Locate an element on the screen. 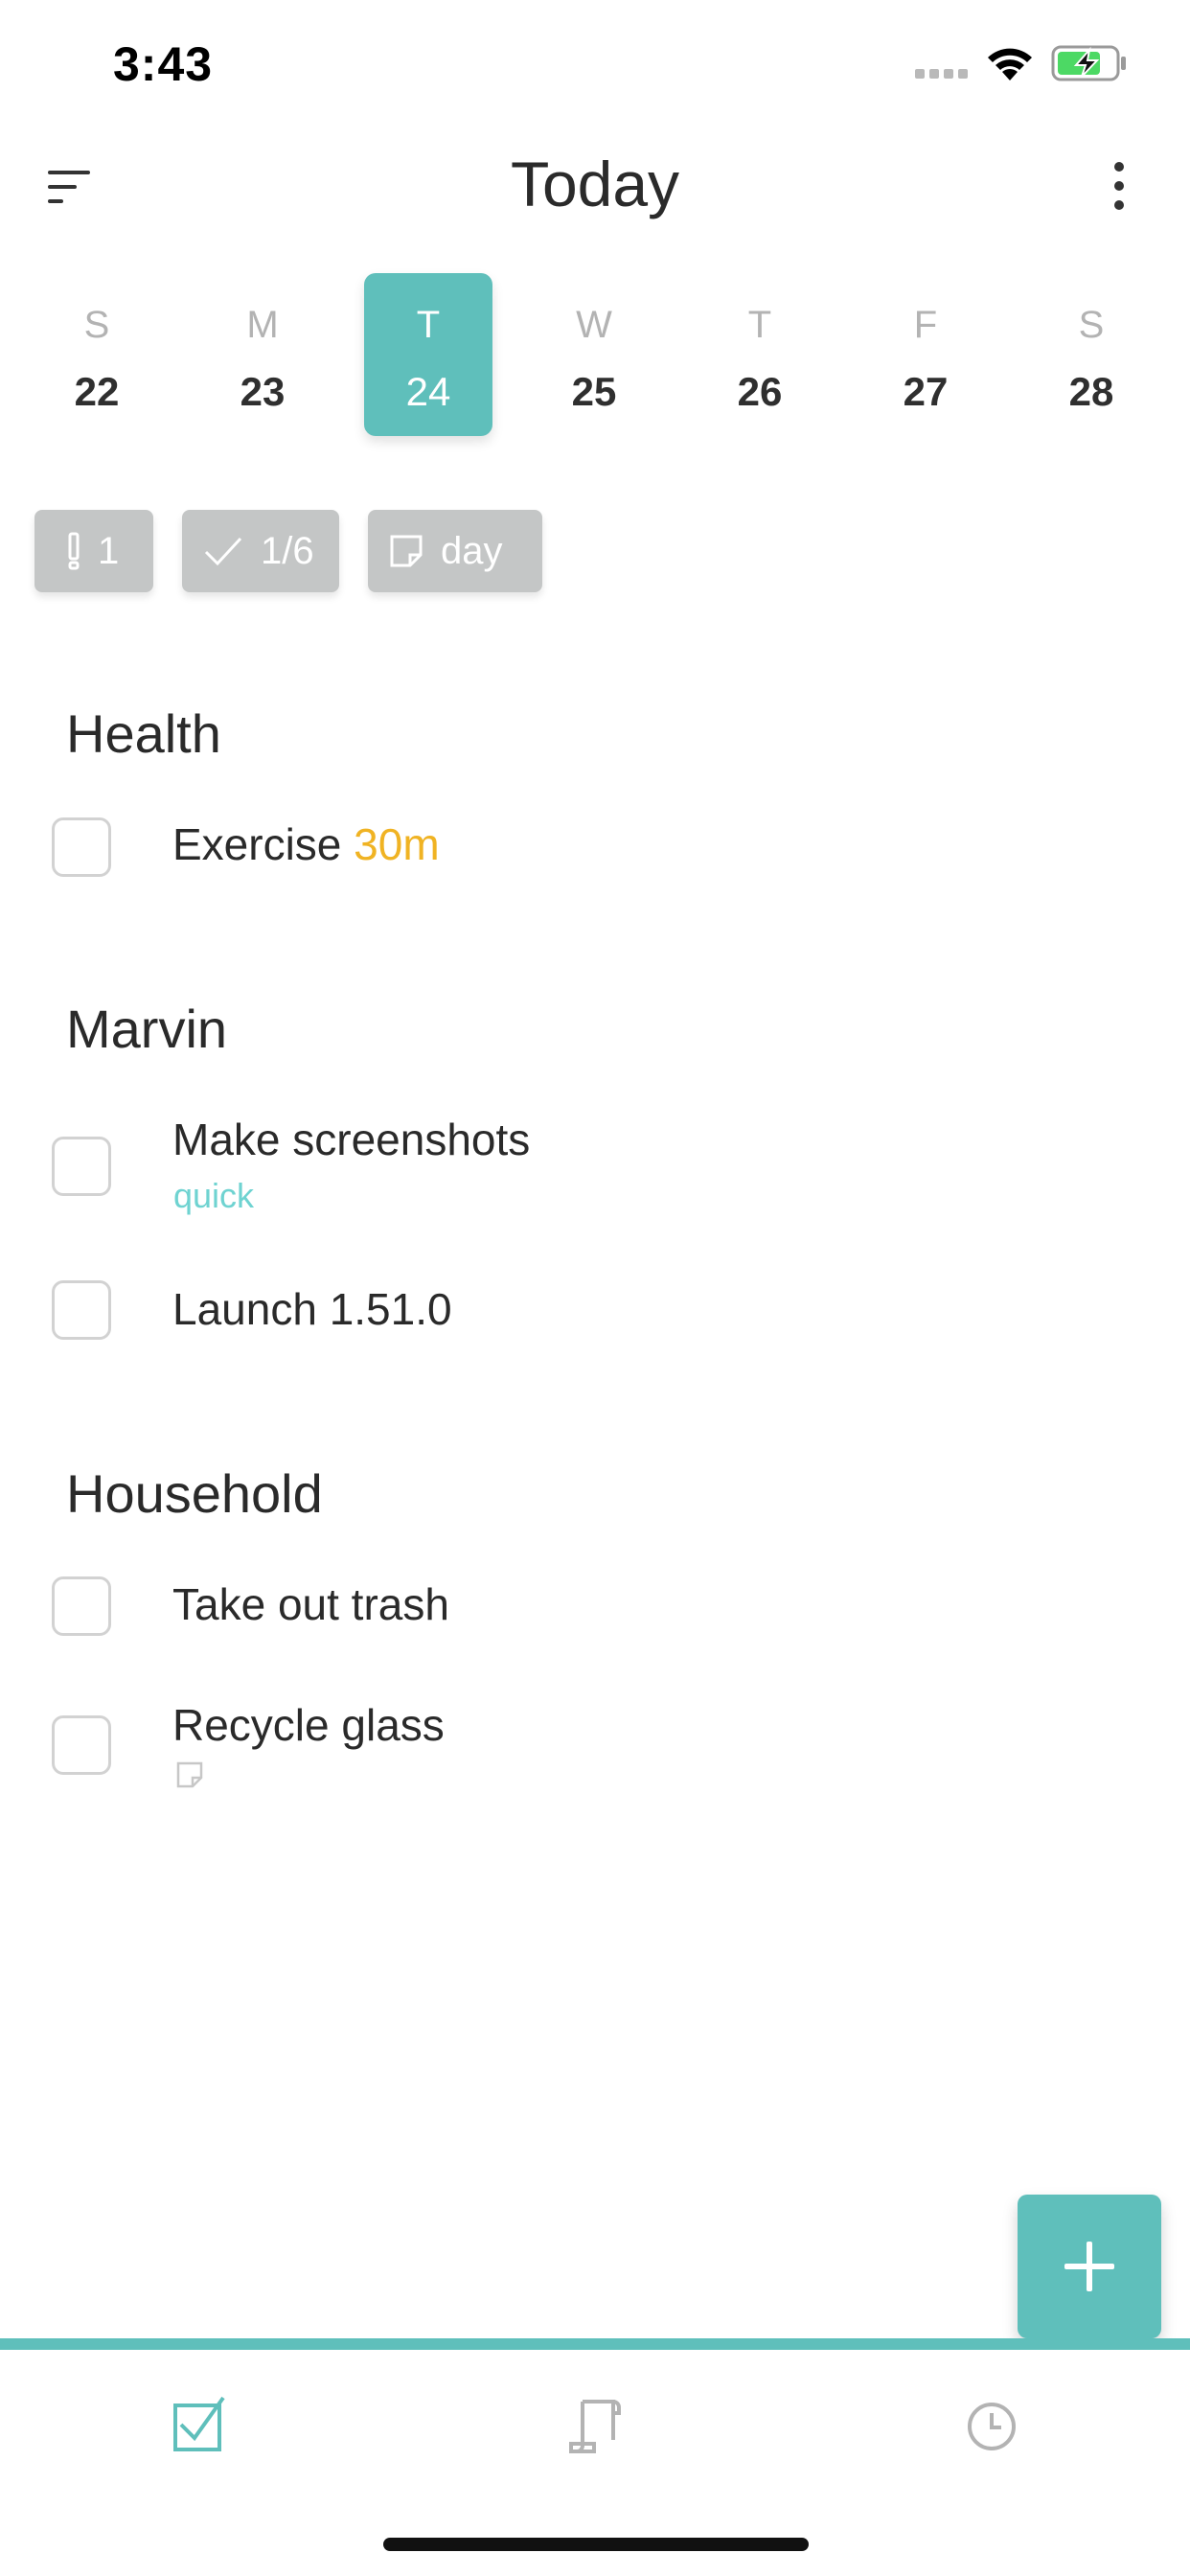  day-number: 27 is located at coordinates (926, 391).